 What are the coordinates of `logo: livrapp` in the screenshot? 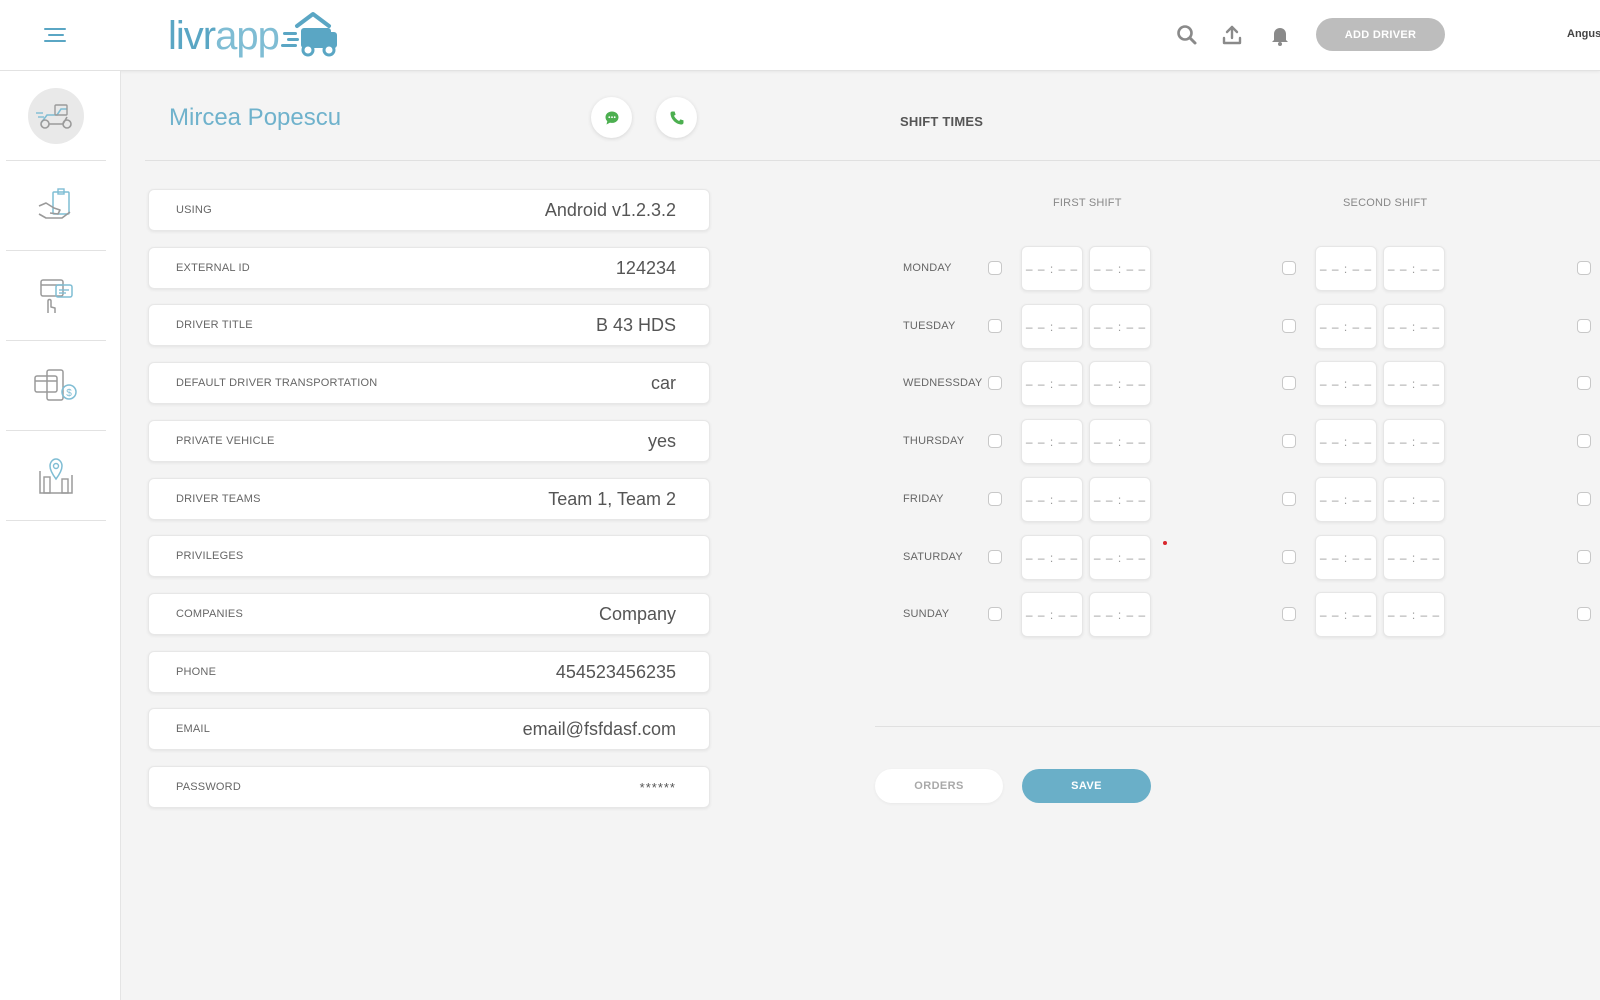 It's located at (255, 35).